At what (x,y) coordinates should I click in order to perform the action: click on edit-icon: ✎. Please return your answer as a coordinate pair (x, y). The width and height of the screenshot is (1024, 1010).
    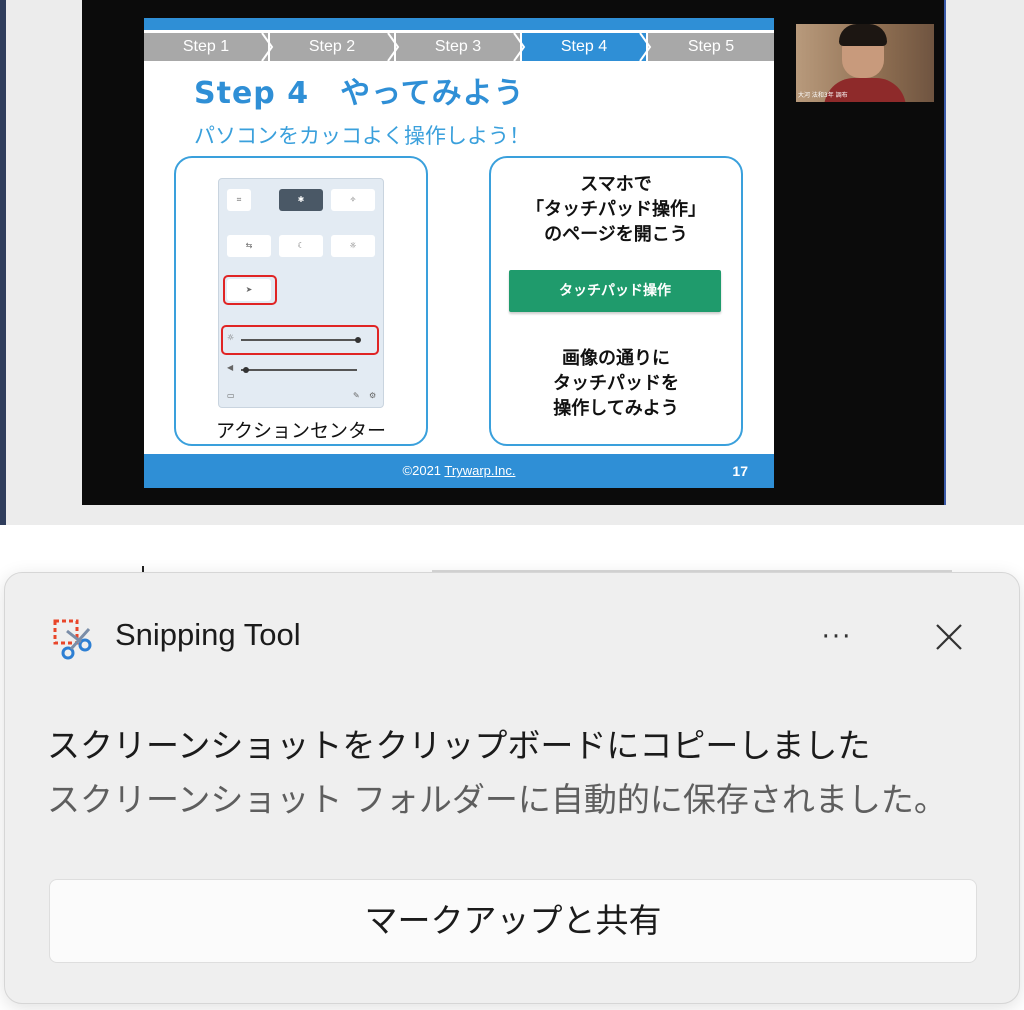
    Looking at the image, I should click on (356, 395).